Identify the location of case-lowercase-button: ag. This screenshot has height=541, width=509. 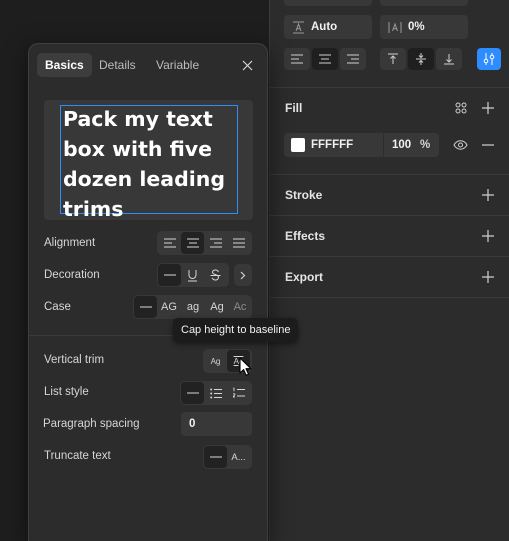
(193, 307).